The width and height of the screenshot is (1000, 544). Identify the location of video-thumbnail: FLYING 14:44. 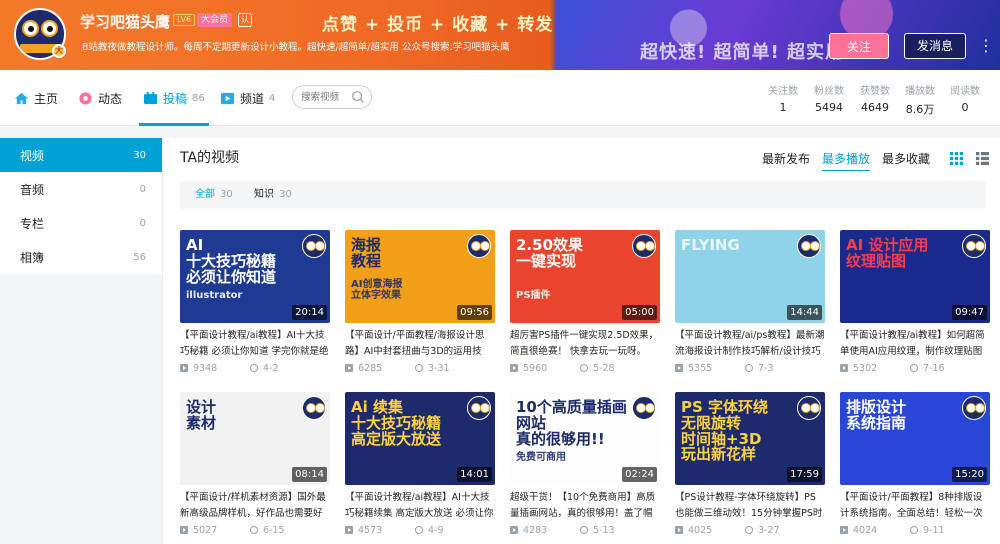
(750, 276).